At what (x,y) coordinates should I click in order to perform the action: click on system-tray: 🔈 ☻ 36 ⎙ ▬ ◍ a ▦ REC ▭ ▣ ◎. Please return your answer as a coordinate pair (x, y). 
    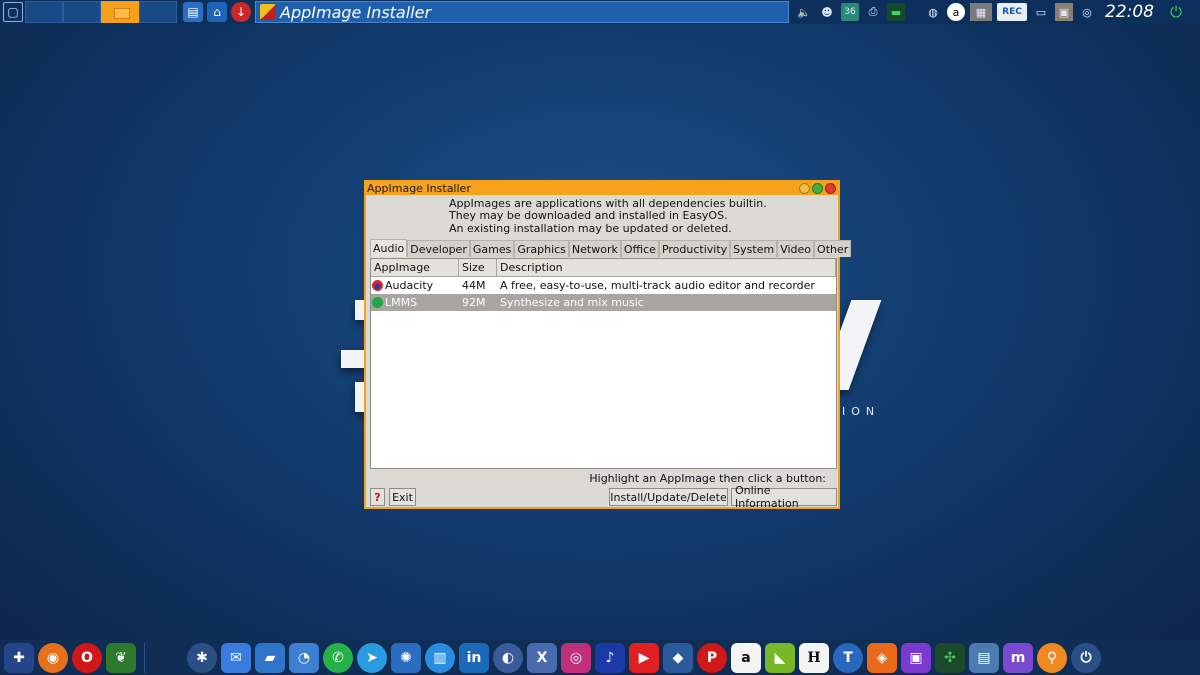
    Looking at the image, I should click on (948, 12).